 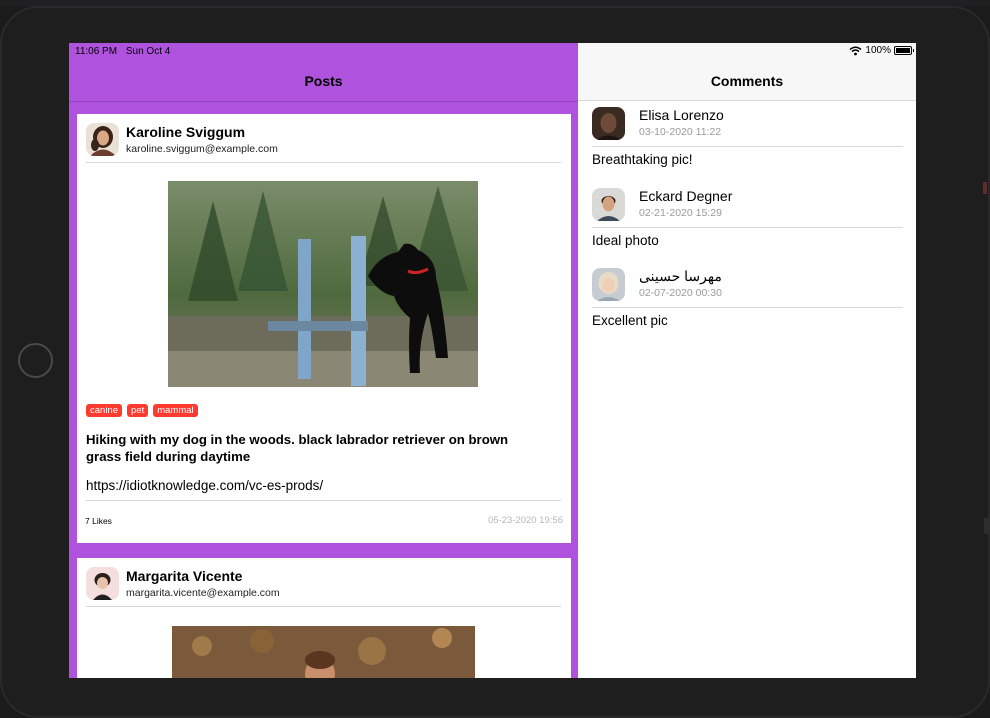 I want to click on comment-text: Ideal photo, so click(x=625, y=240).